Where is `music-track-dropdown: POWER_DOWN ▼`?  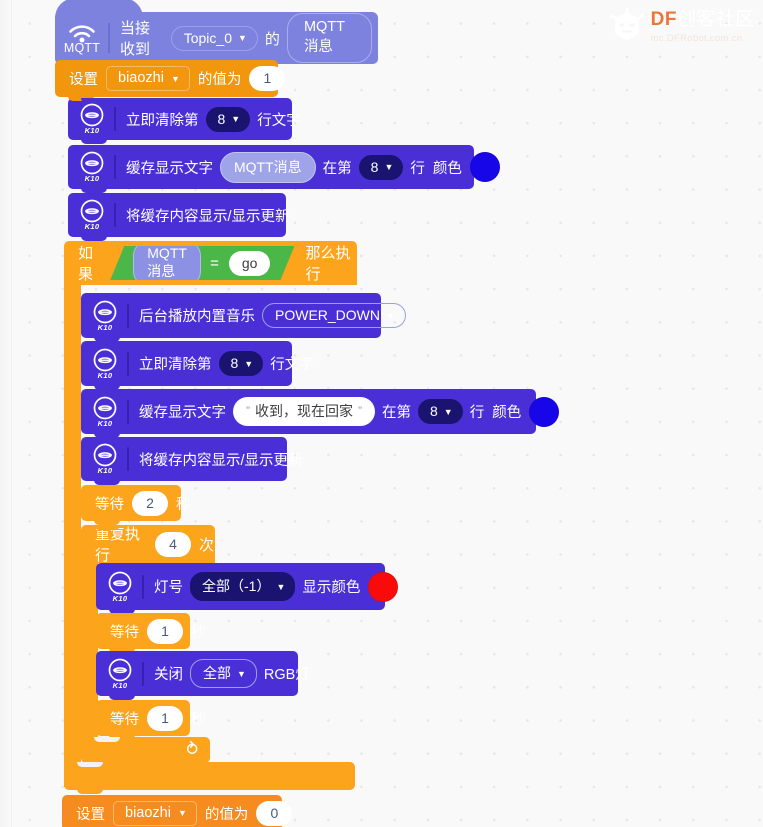
music-track-dropdown: POWER_DOWN ▼ is located at coordinates (334, 315).